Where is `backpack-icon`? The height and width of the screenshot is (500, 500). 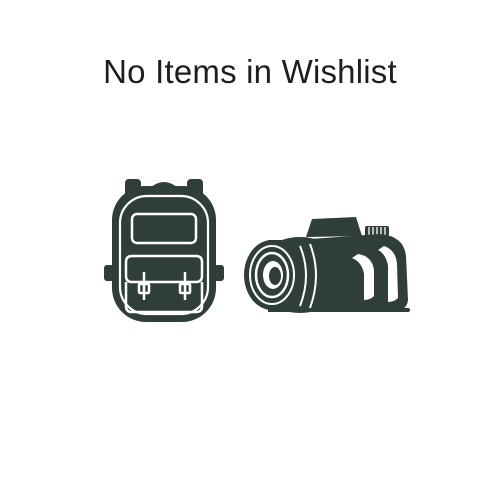
backpack-icon is located at coordinates (164, 250).